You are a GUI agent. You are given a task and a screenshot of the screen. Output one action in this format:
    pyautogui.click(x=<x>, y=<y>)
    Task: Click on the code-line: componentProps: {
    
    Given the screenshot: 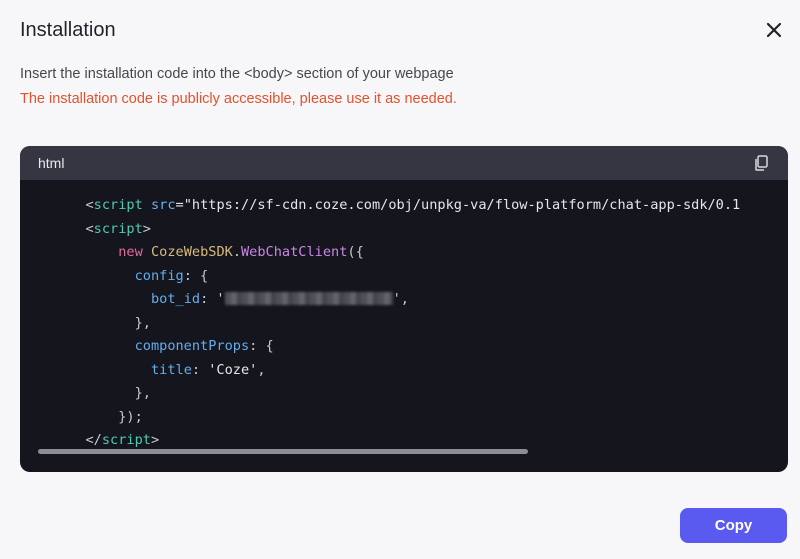 What is the action you would take?
    pyautogui.click(x=204, y=346)
    